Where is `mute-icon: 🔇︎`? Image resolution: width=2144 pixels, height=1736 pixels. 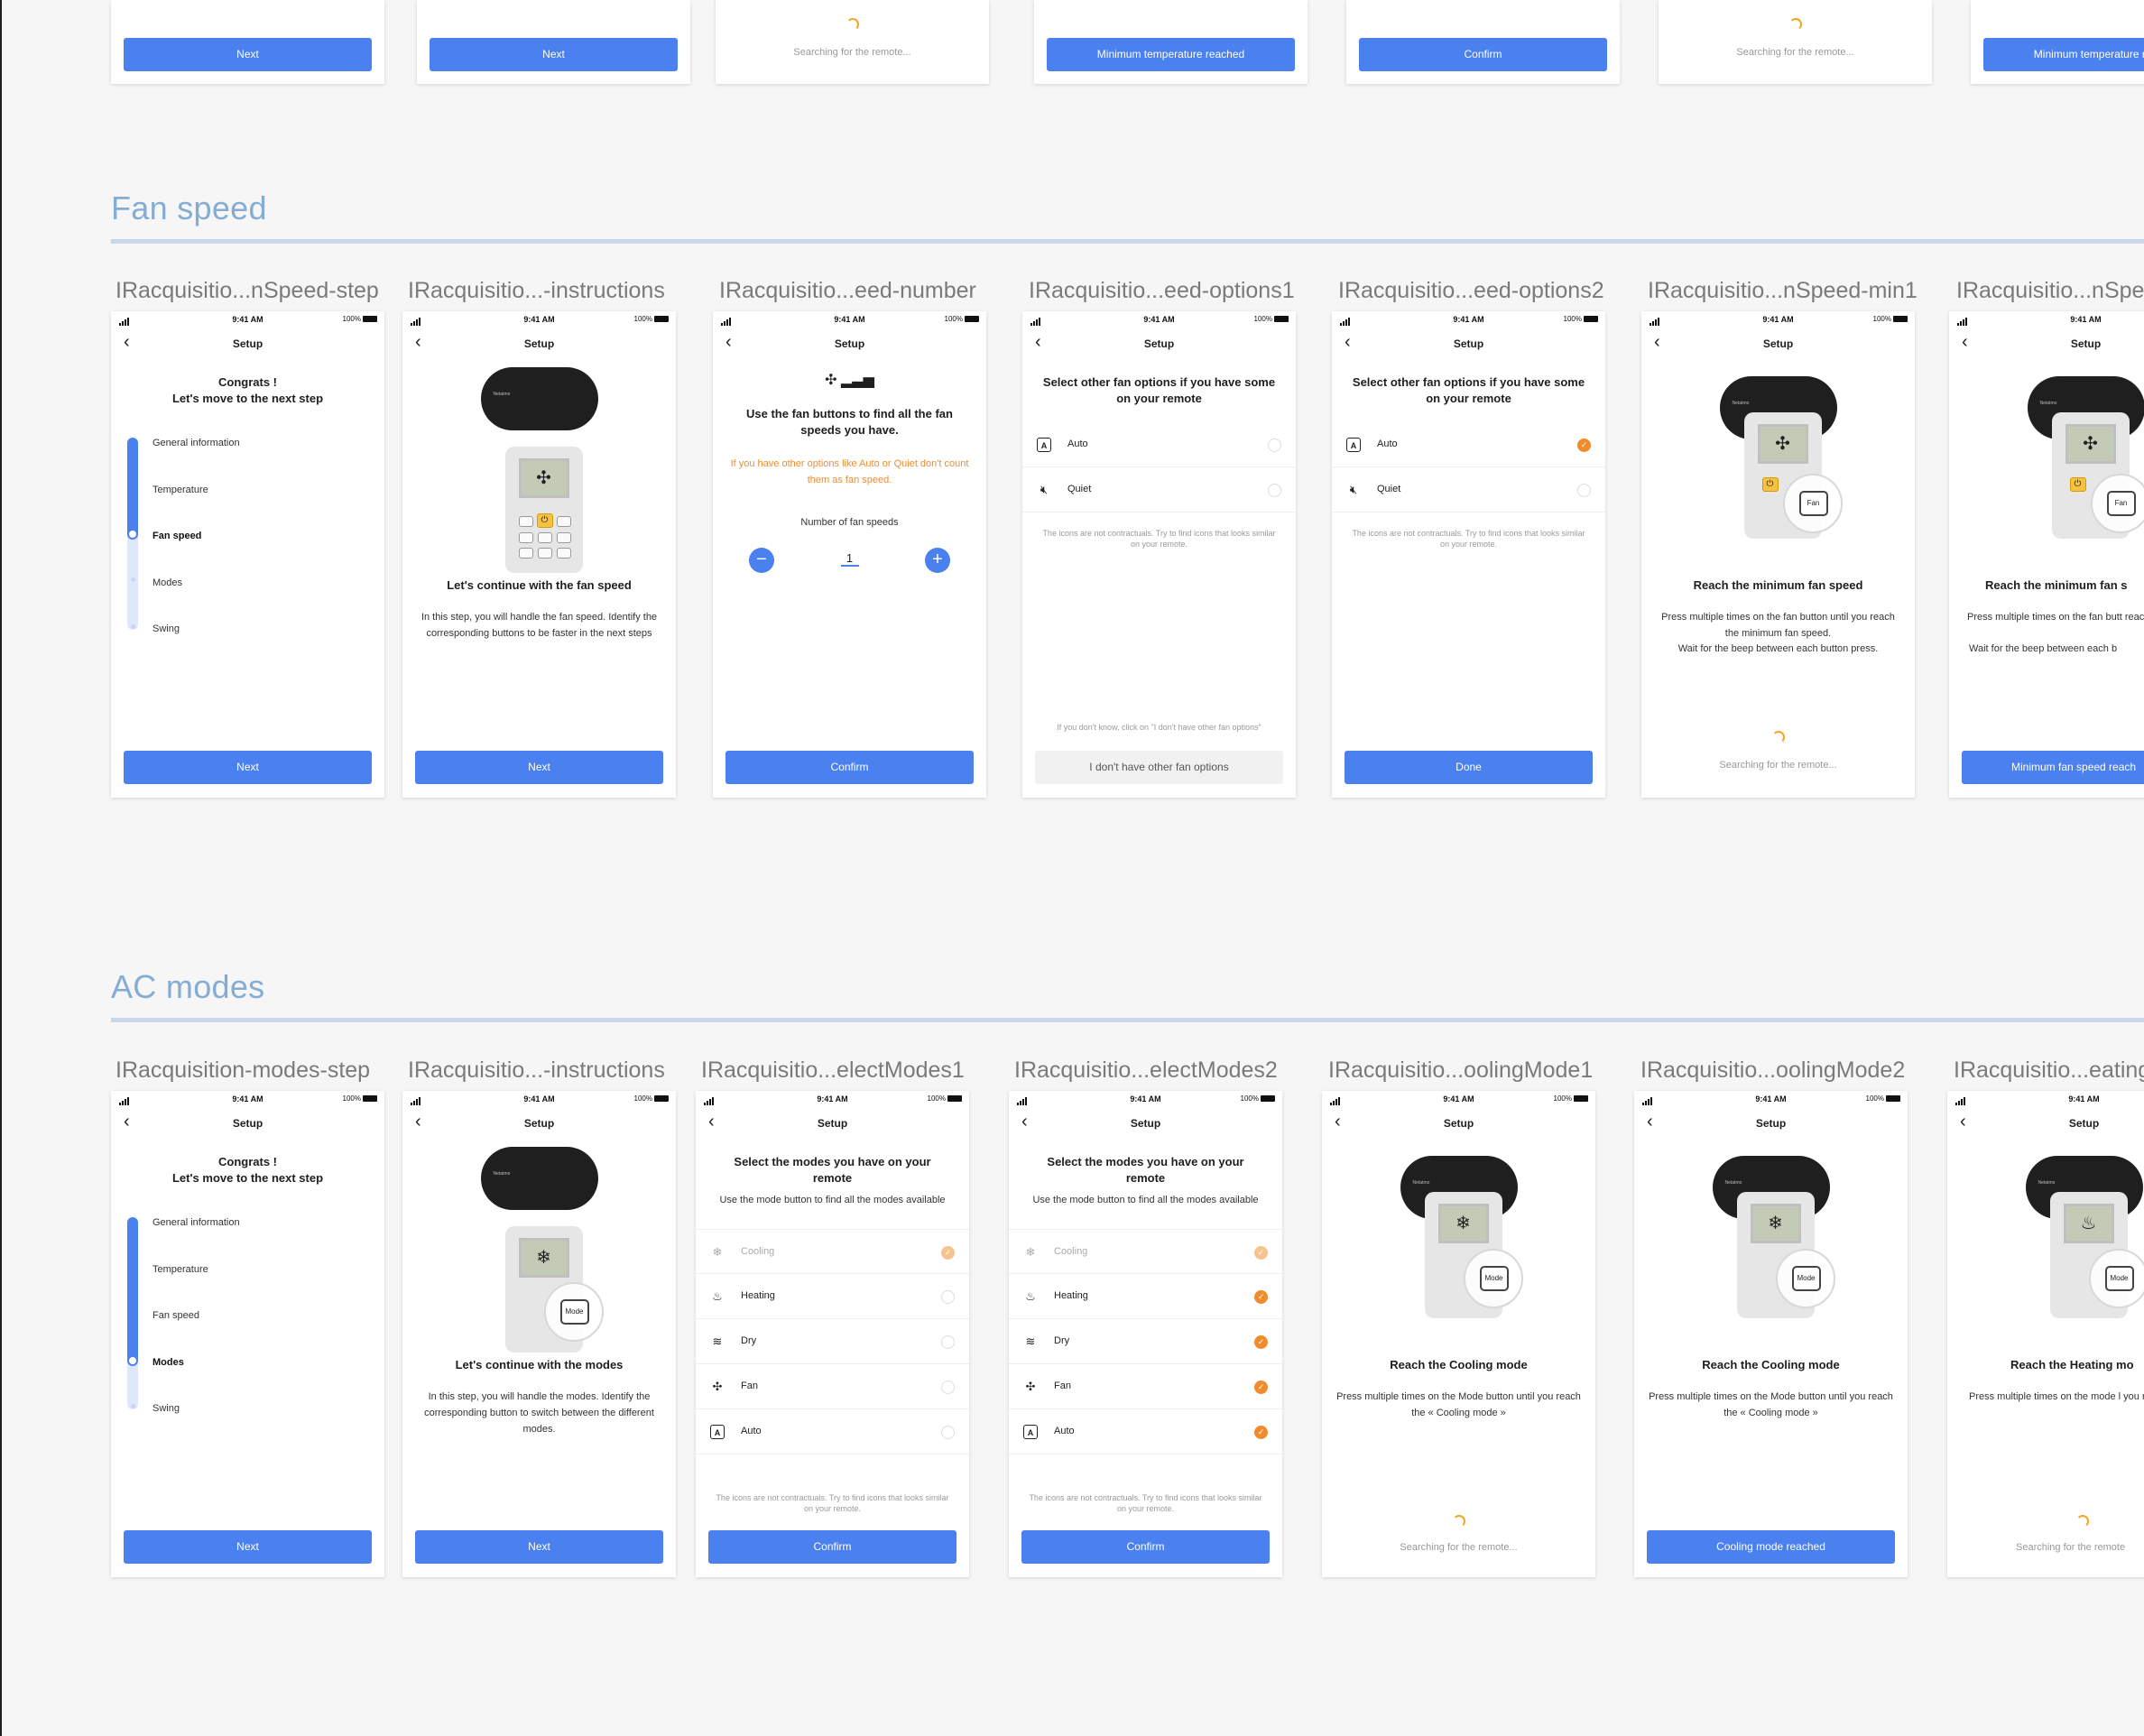 mute-icon: 🔇︎ is located at coordinates (1353, 490).